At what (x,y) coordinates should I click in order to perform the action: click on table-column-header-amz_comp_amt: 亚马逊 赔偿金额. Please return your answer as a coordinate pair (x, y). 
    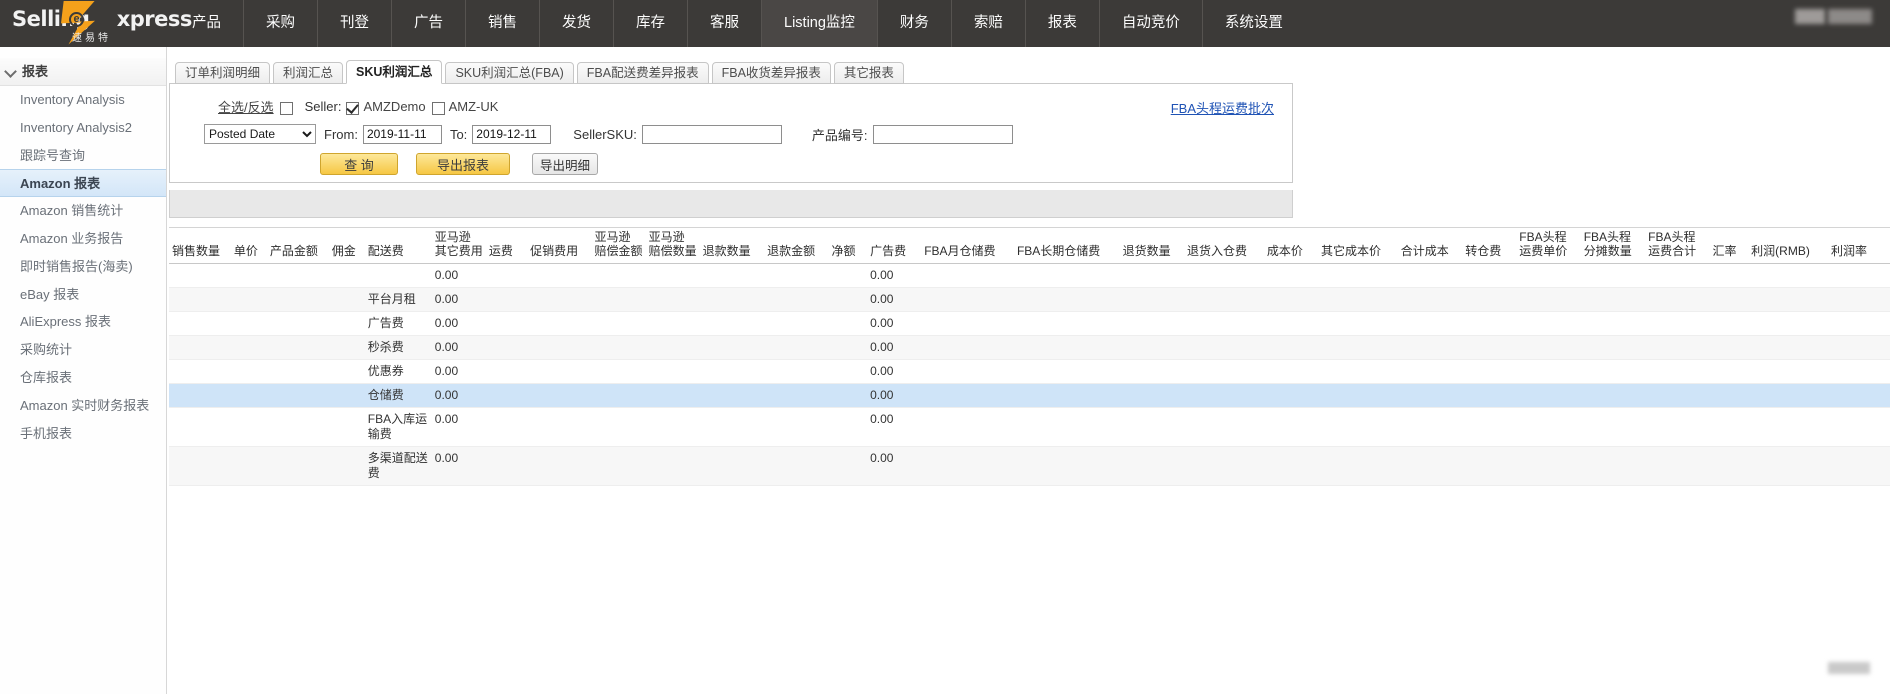
    Looking at the image, I should click on (618, 246).